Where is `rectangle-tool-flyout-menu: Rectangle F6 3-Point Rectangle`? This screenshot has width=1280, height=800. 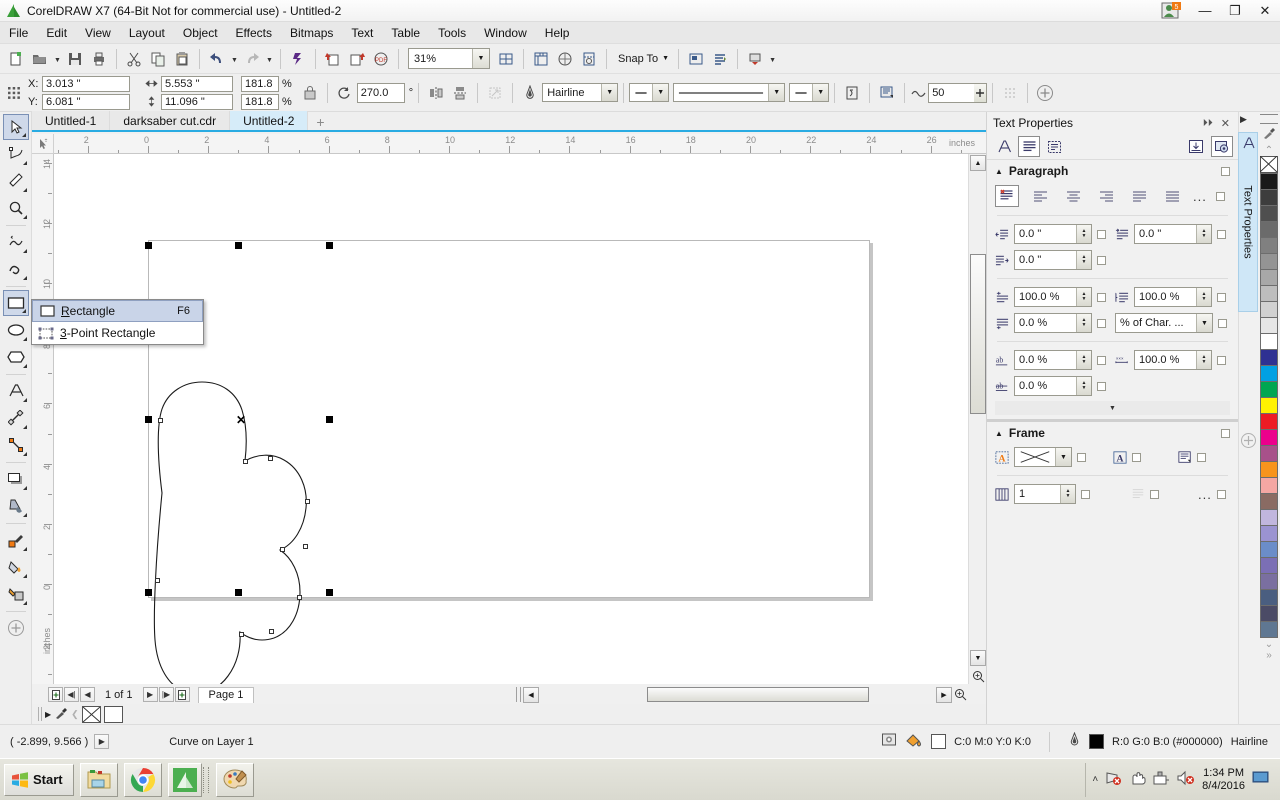 rectangle-tool-flyout-menu: Rectangle F6 3-Point Rectangle is located at coordinates (117, 322).